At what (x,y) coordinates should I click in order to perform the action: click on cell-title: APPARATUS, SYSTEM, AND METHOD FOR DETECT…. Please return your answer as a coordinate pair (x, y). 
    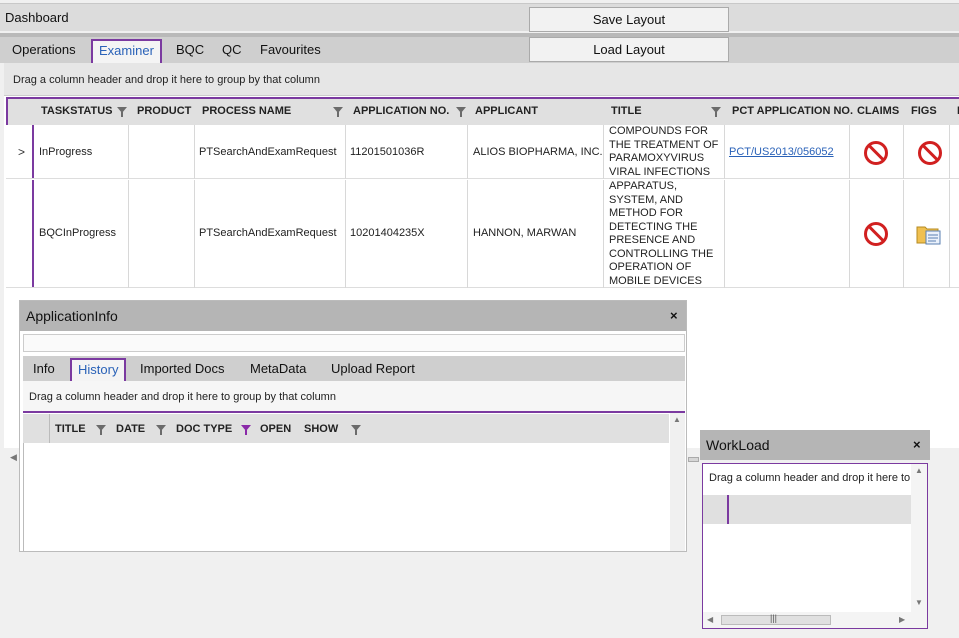
    Looking at the image, I should click on (661, 233).